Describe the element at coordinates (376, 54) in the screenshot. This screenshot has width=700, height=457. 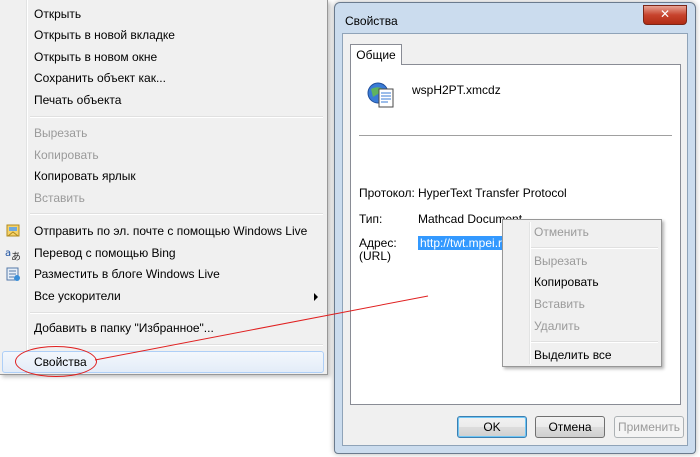
I see `tab-general: Общие` at that location.